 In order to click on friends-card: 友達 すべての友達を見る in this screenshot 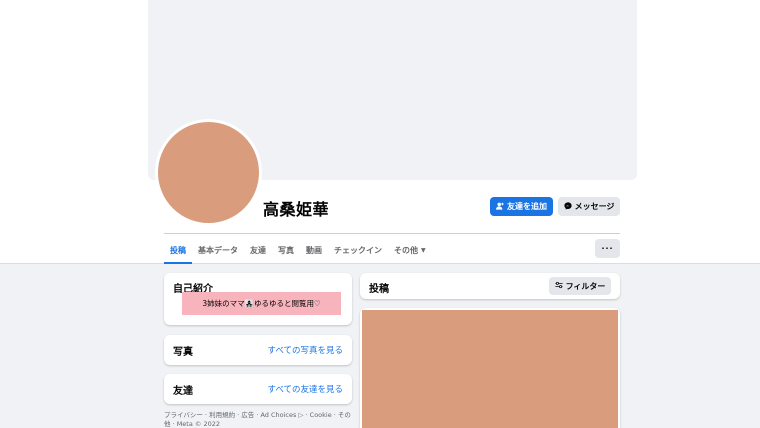, I will do `click(258, 389)`.